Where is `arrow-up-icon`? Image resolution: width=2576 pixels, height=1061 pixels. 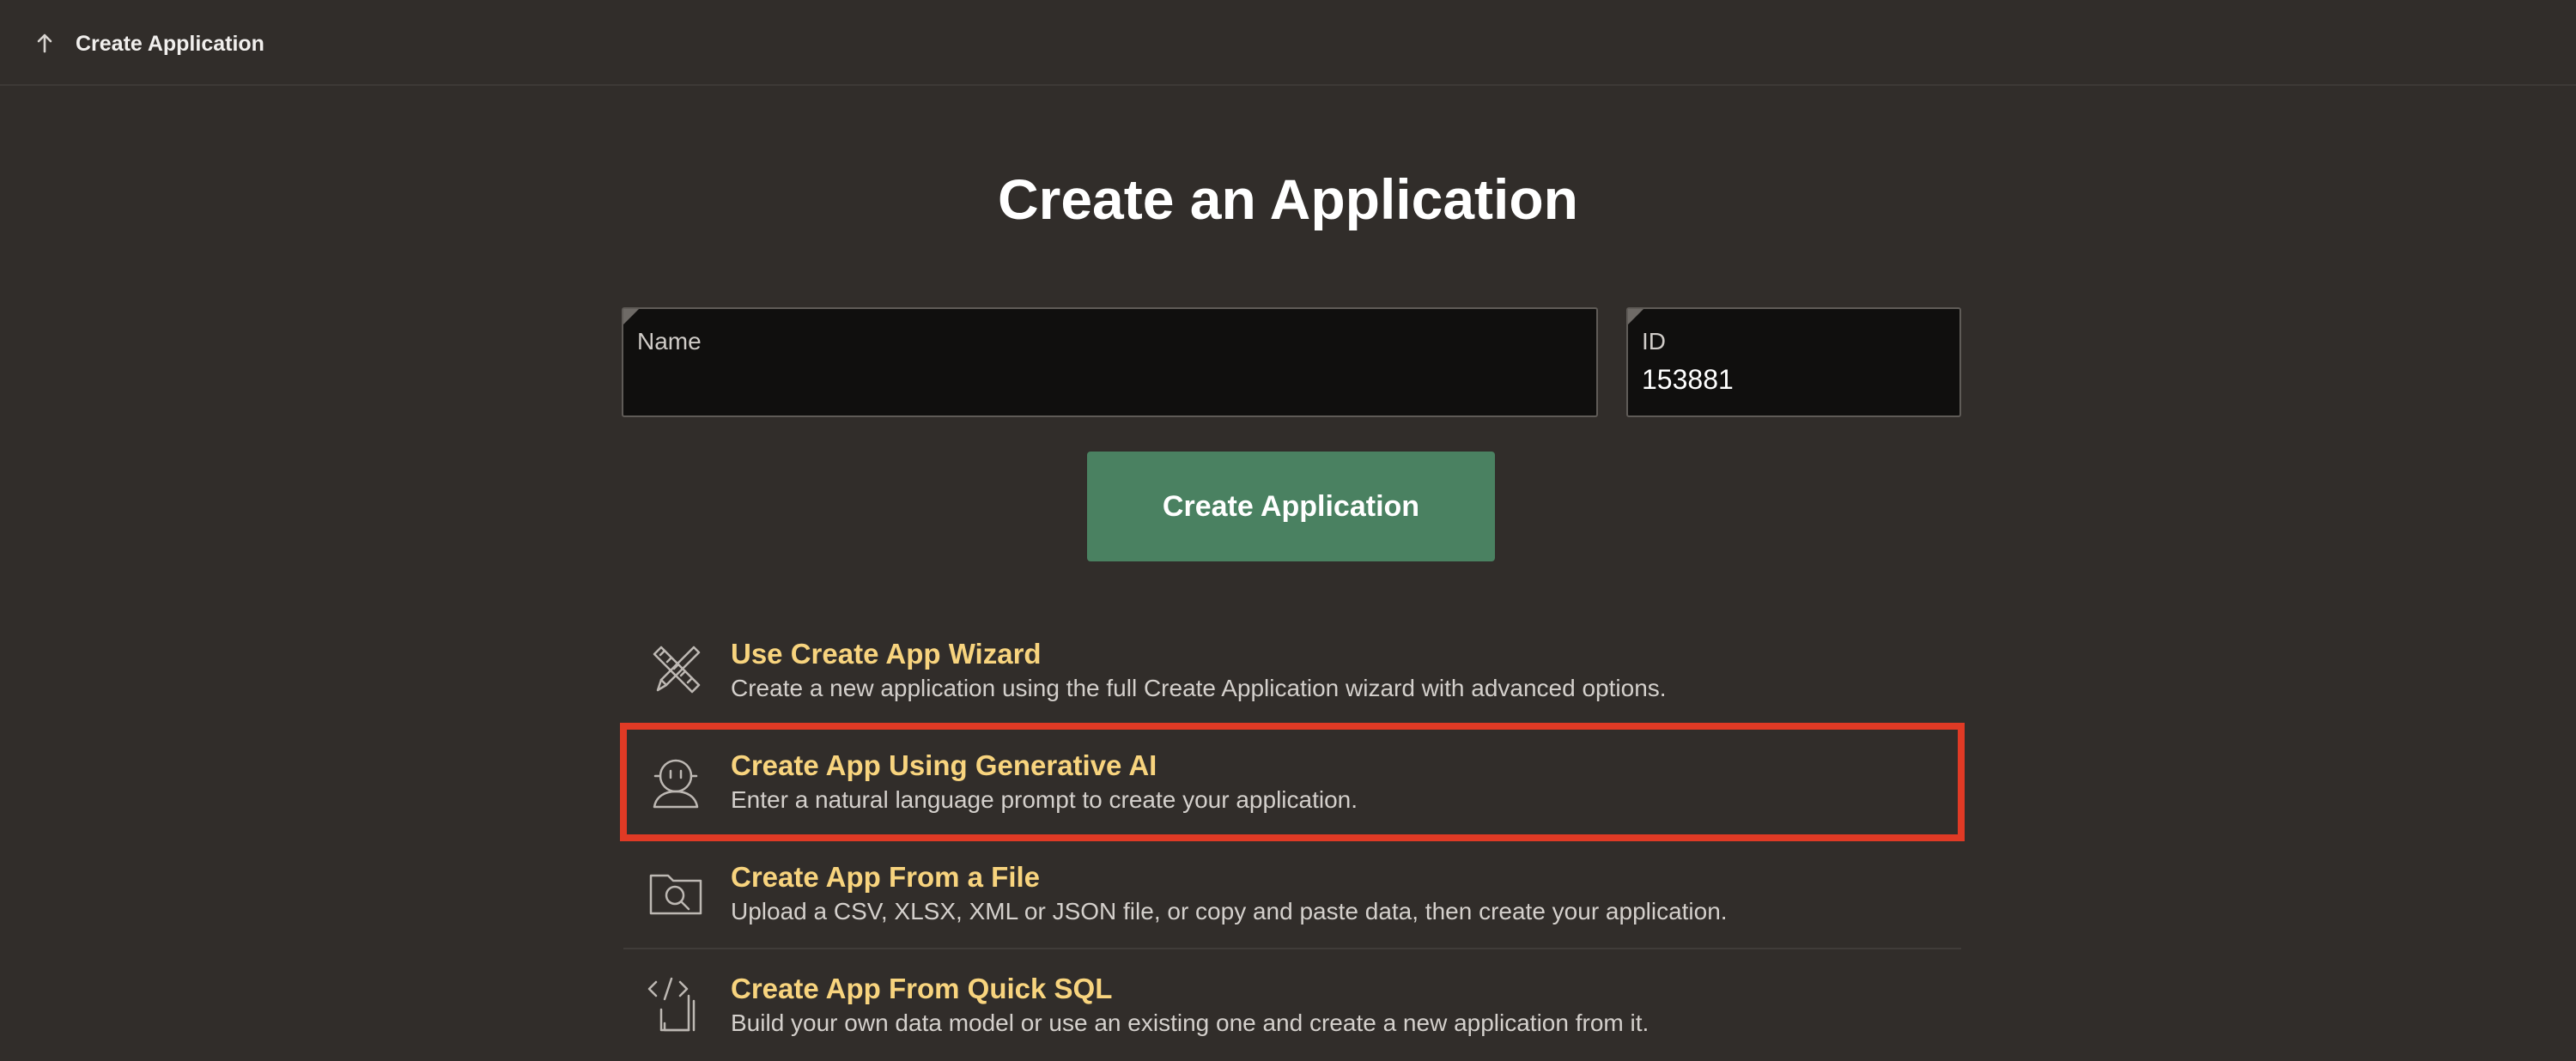 arrow-up-icon is located at coordinates (45, 43).